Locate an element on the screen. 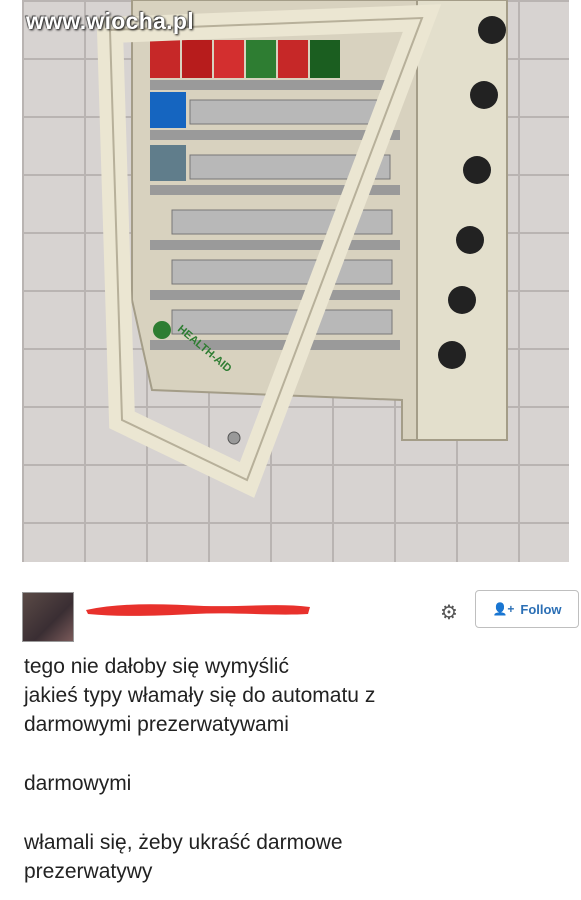  post-line: włamali się, żeby ukraść darmowe is located at coordinates (183, 842).